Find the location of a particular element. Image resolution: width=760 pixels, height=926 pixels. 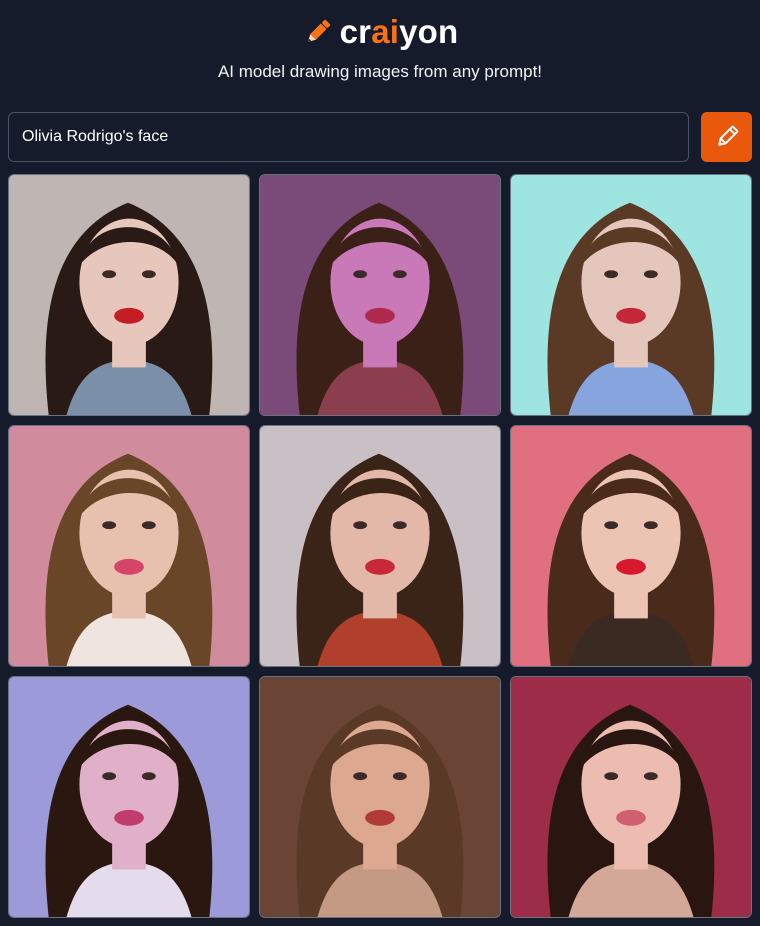

logo: craiyon is located at coordinates (380, 32).